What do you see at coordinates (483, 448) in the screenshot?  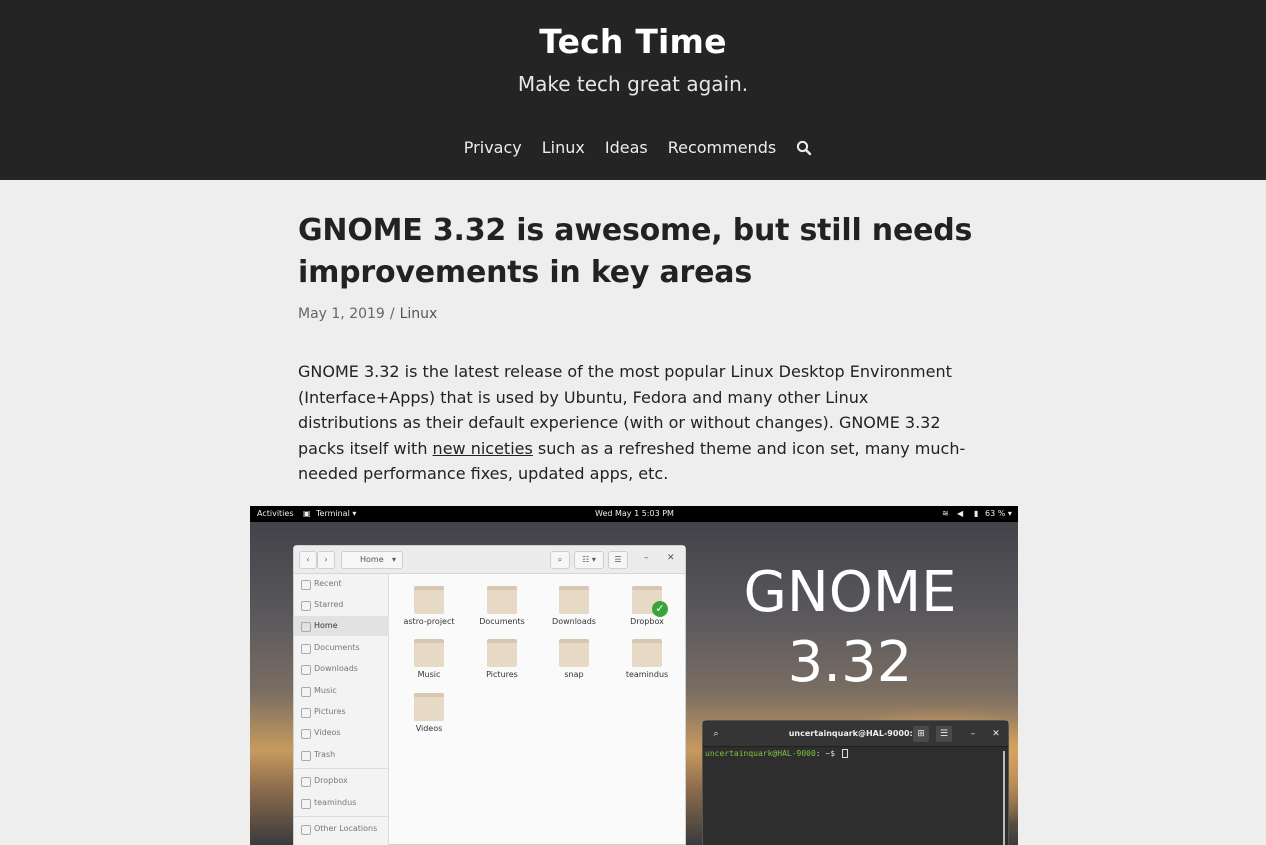 I see `new-niceties-link: new niceties` at bounding box center [483, 448].